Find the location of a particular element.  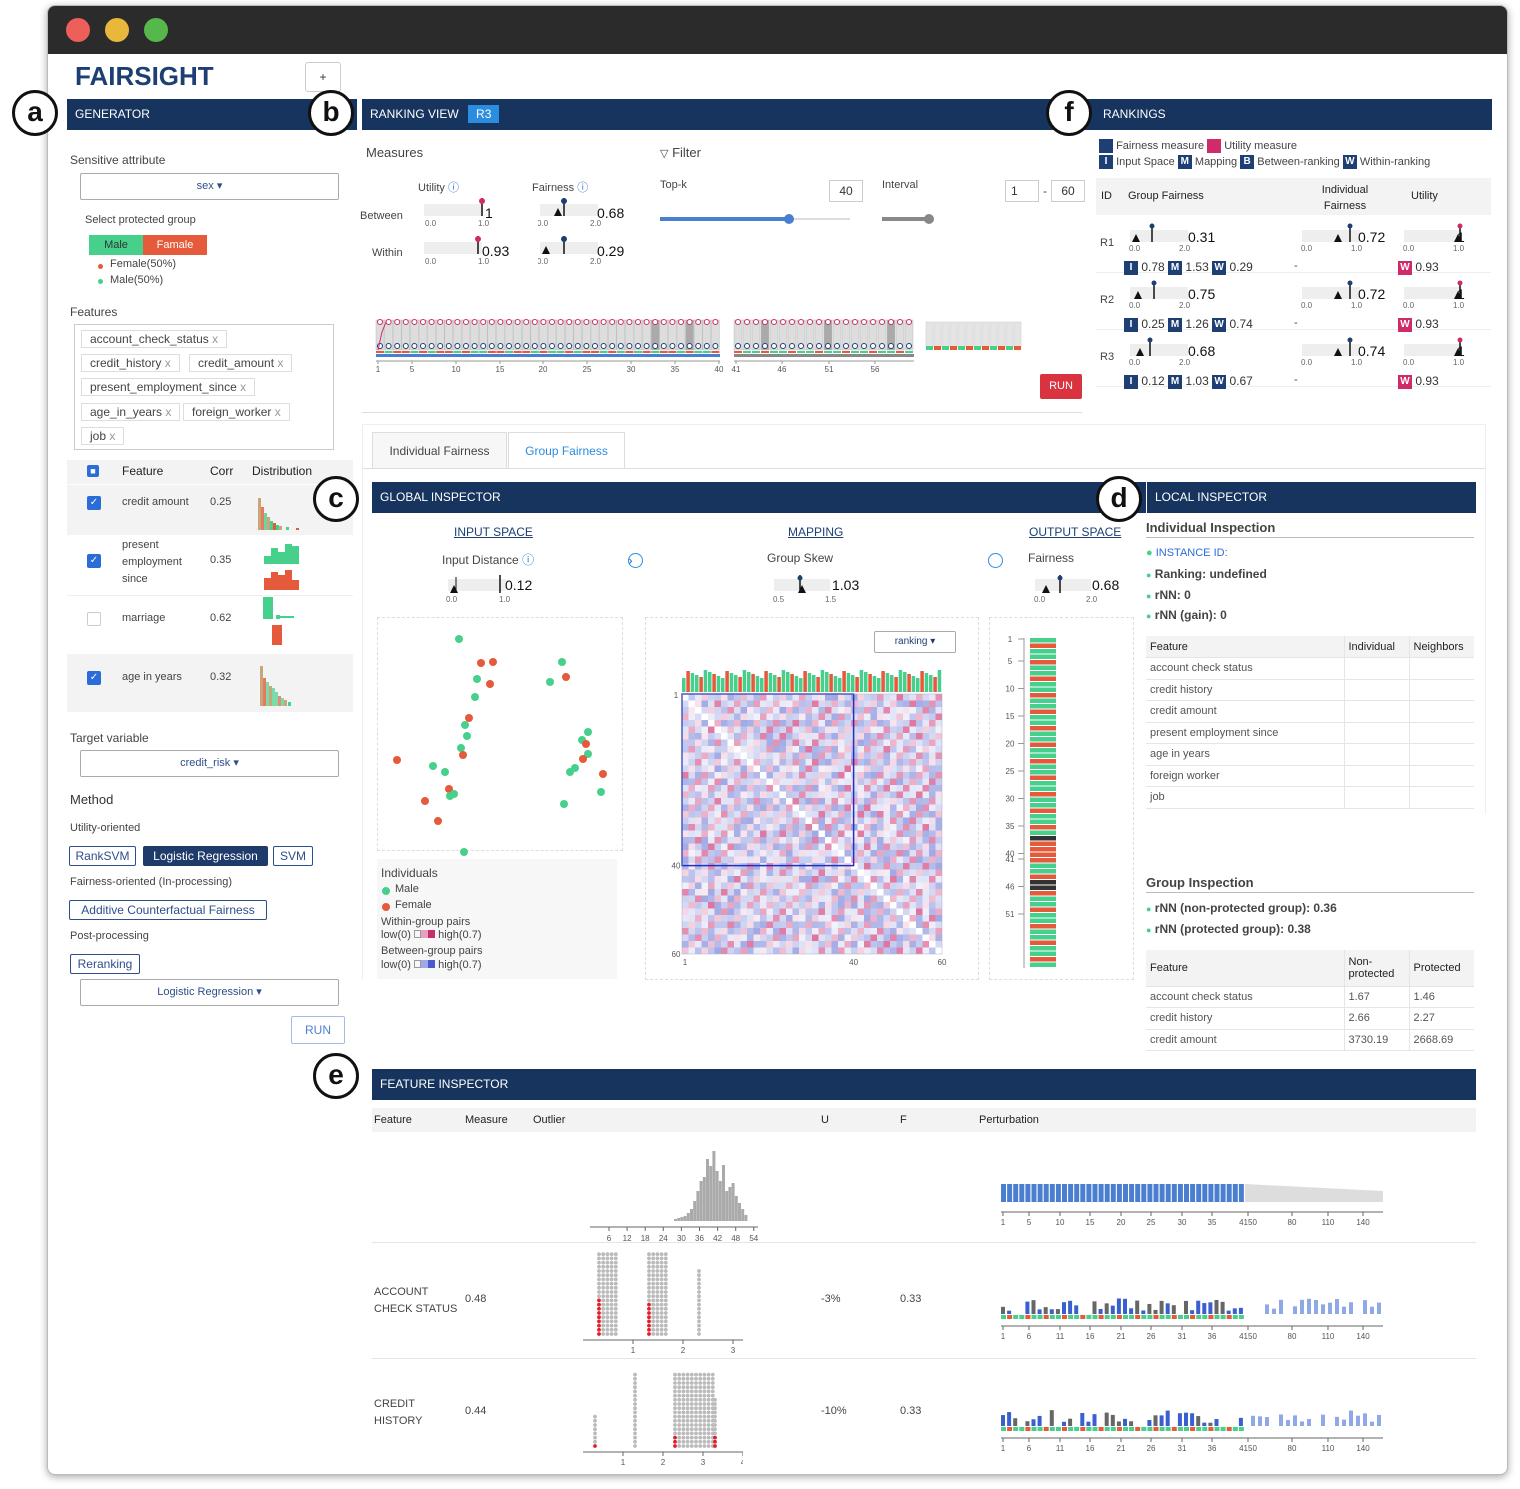

minimize-window-button is located at coordinates (117, 30).